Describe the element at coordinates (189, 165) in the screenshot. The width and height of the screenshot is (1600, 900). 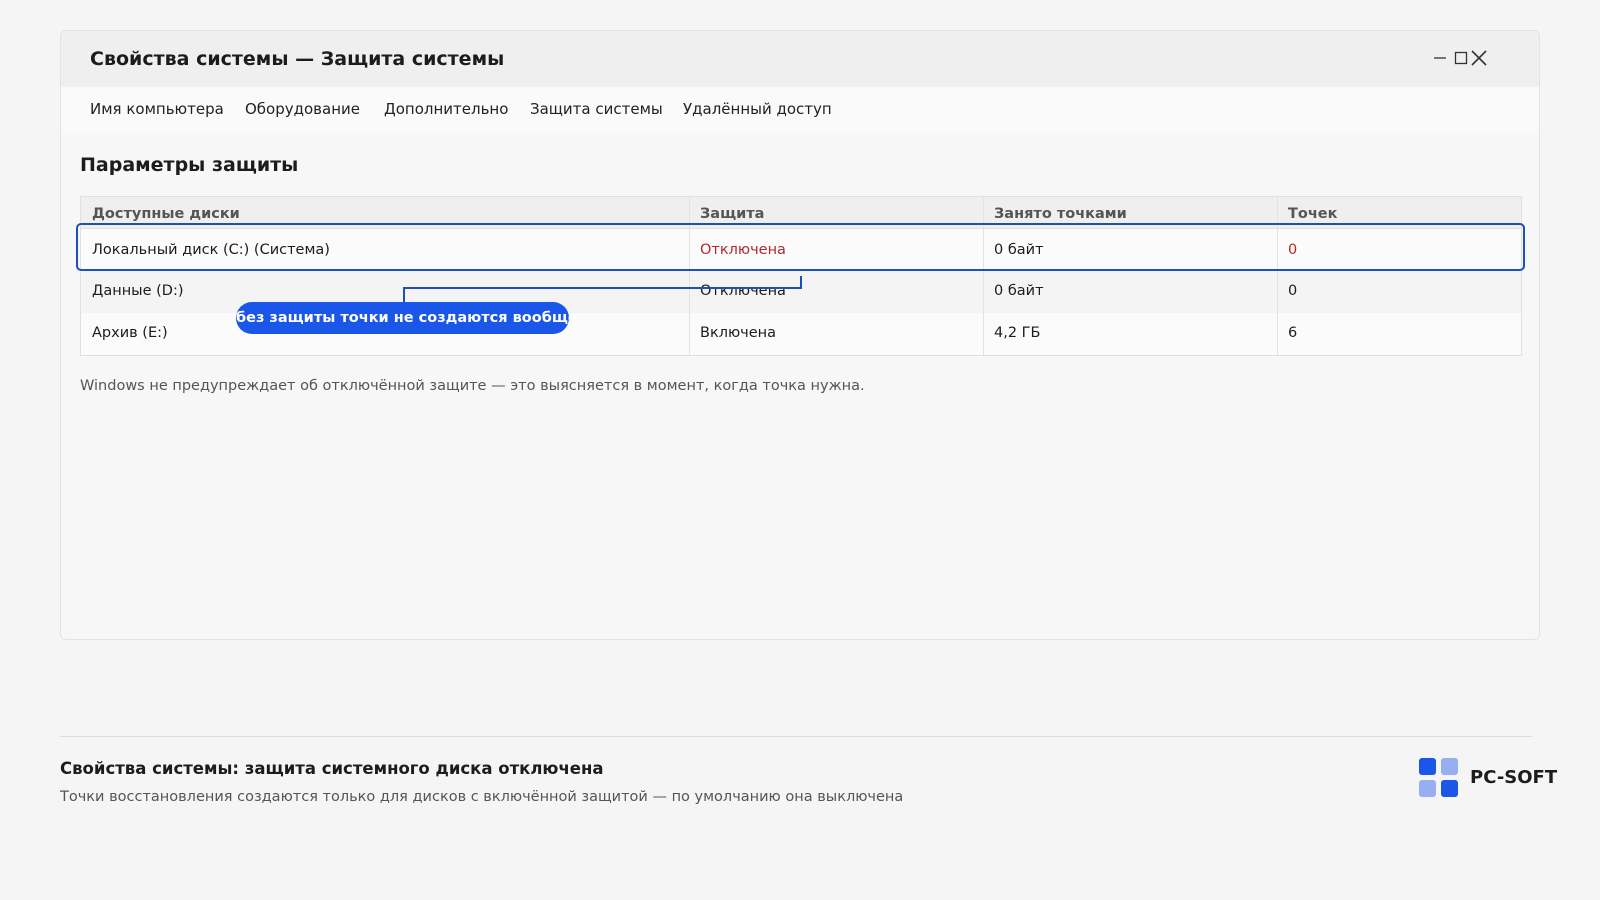
I see `section-title: Параметры защиты` at that location.